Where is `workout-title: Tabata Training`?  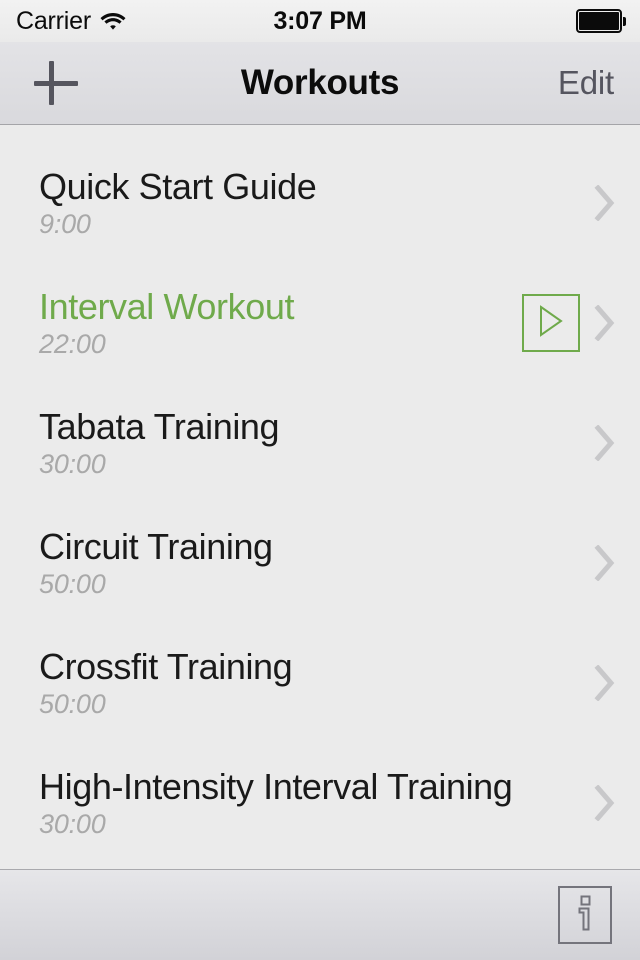 workout-title: Tabata Training is located at coordinates (159, 426).